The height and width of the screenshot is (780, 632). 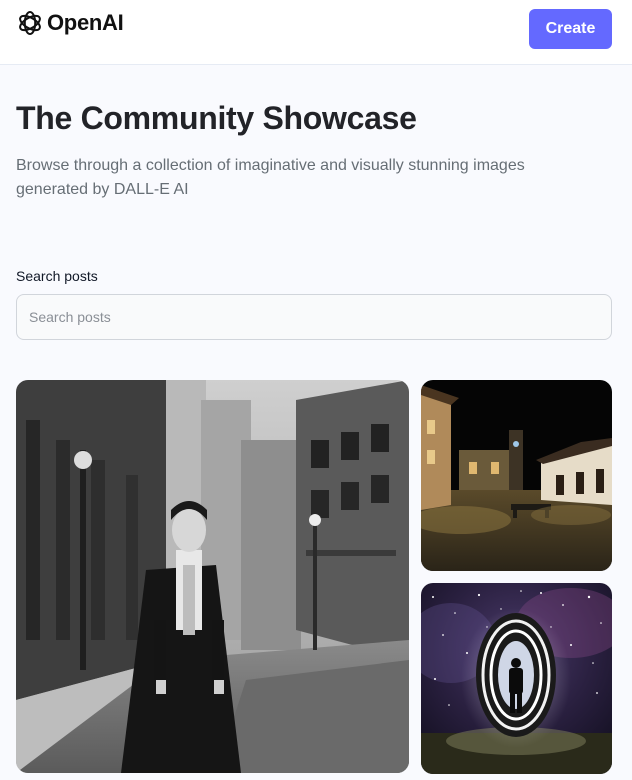 I want to click on search-input, so click(x=314, y=317).